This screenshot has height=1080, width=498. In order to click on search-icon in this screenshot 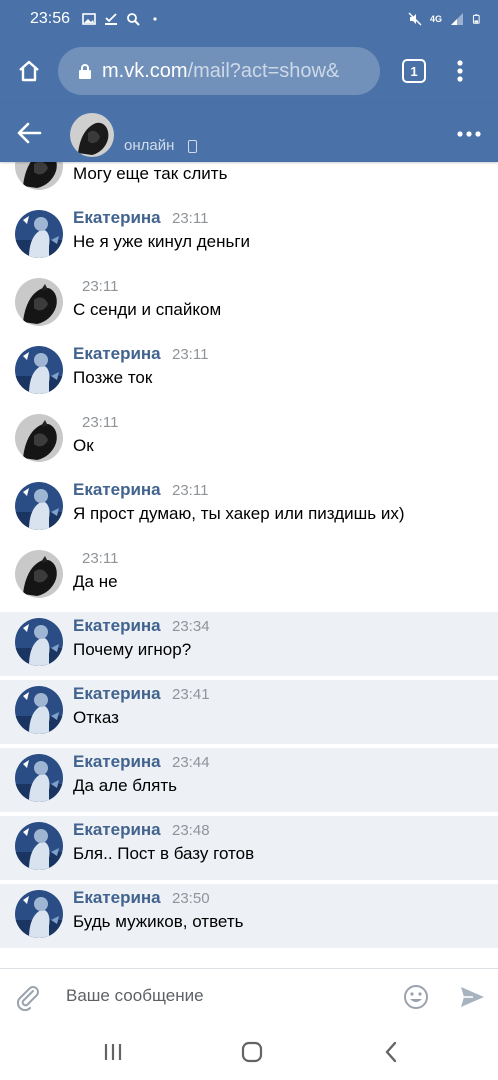, I will do `click(133, 19)`.